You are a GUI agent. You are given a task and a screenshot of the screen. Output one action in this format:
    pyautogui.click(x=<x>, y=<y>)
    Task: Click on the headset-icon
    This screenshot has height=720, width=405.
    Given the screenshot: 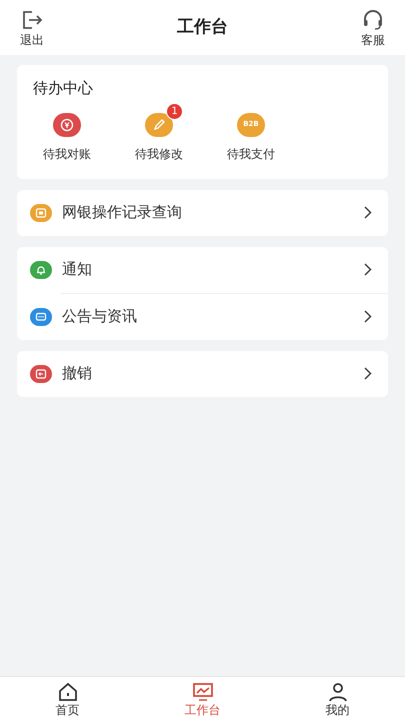 What is the action you would take?
    pyautogui.click(x=373, y=20)
    